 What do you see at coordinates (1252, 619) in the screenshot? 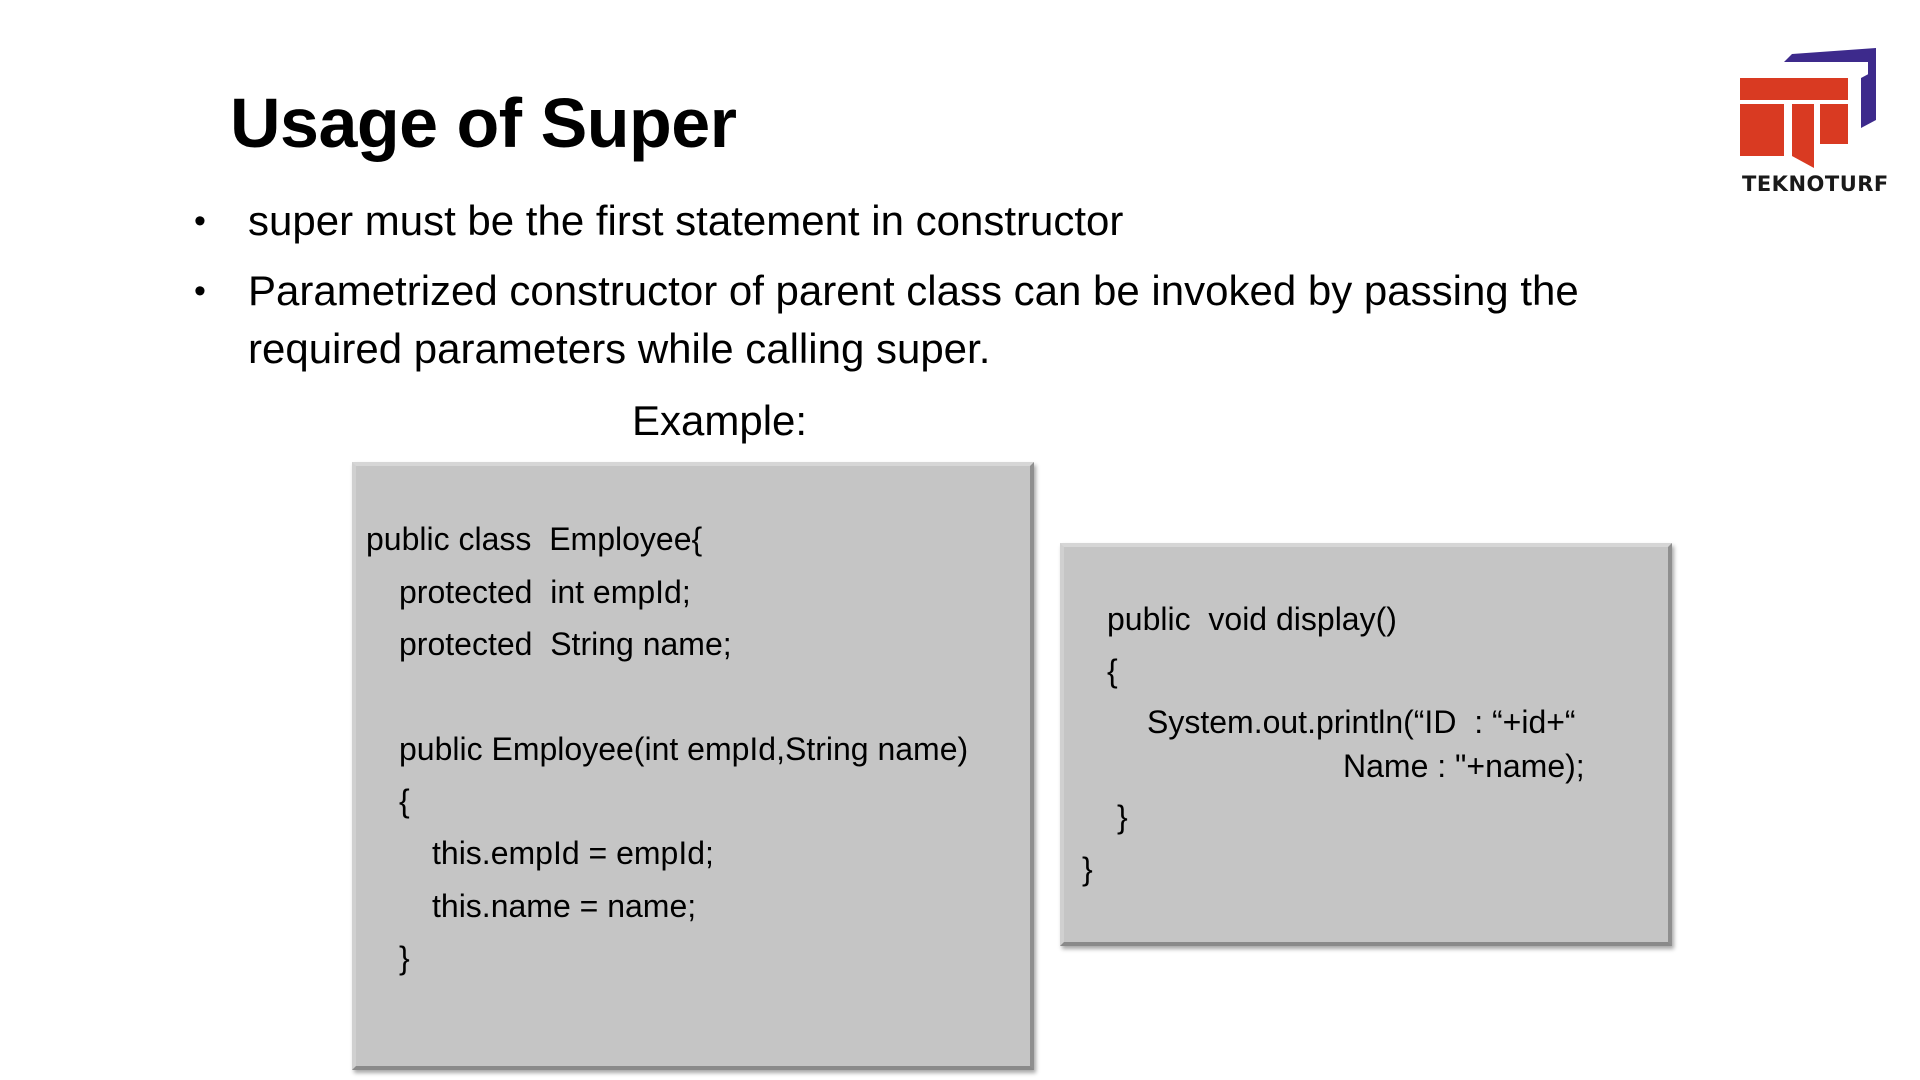
I see `code-line: public void display()` at bounding box center [1252, 619].